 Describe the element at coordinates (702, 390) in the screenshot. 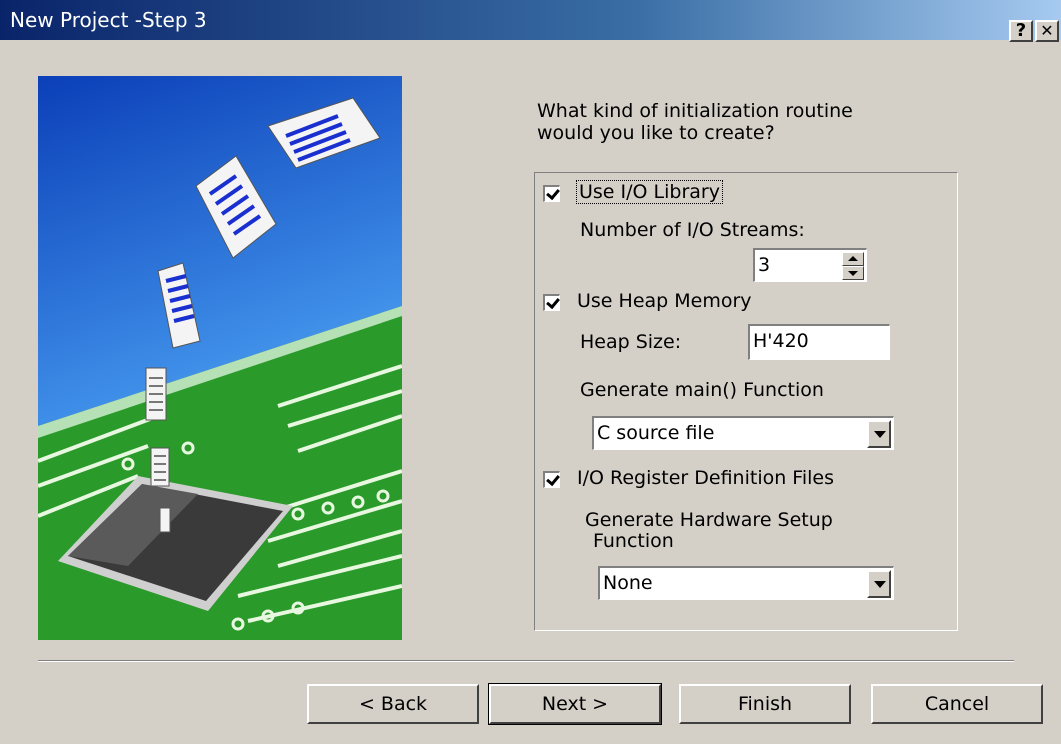

I see `generate-main-label: Generate main() Function` at that location.